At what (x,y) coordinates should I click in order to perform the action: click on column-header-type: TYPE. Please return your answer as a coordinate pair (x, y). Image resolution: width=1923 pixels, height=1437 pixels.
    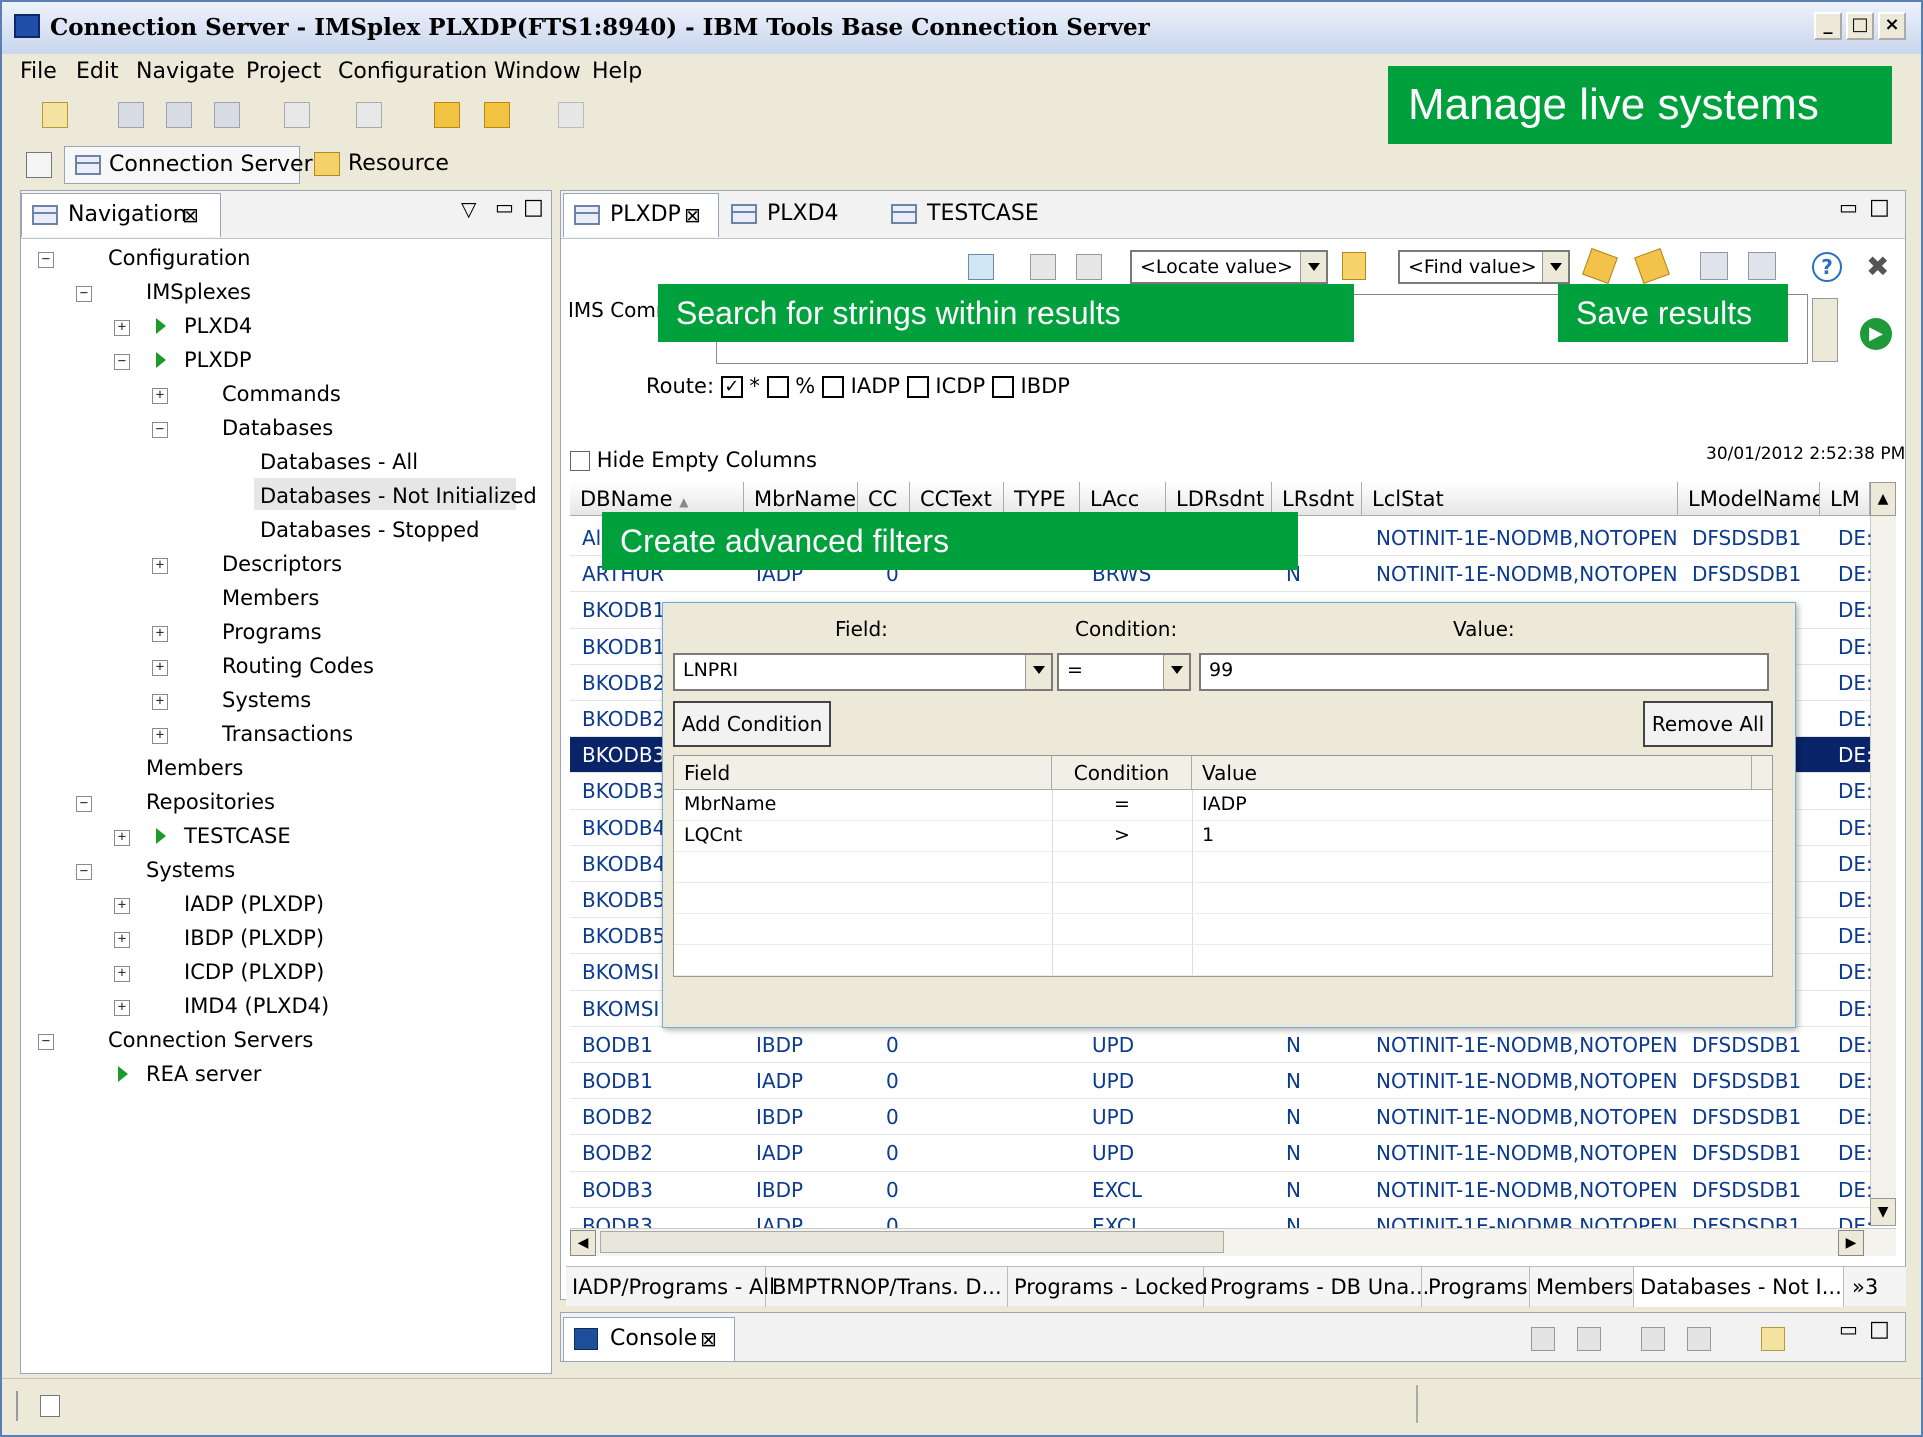
    Looking at the image, I should click on (1042, 499).